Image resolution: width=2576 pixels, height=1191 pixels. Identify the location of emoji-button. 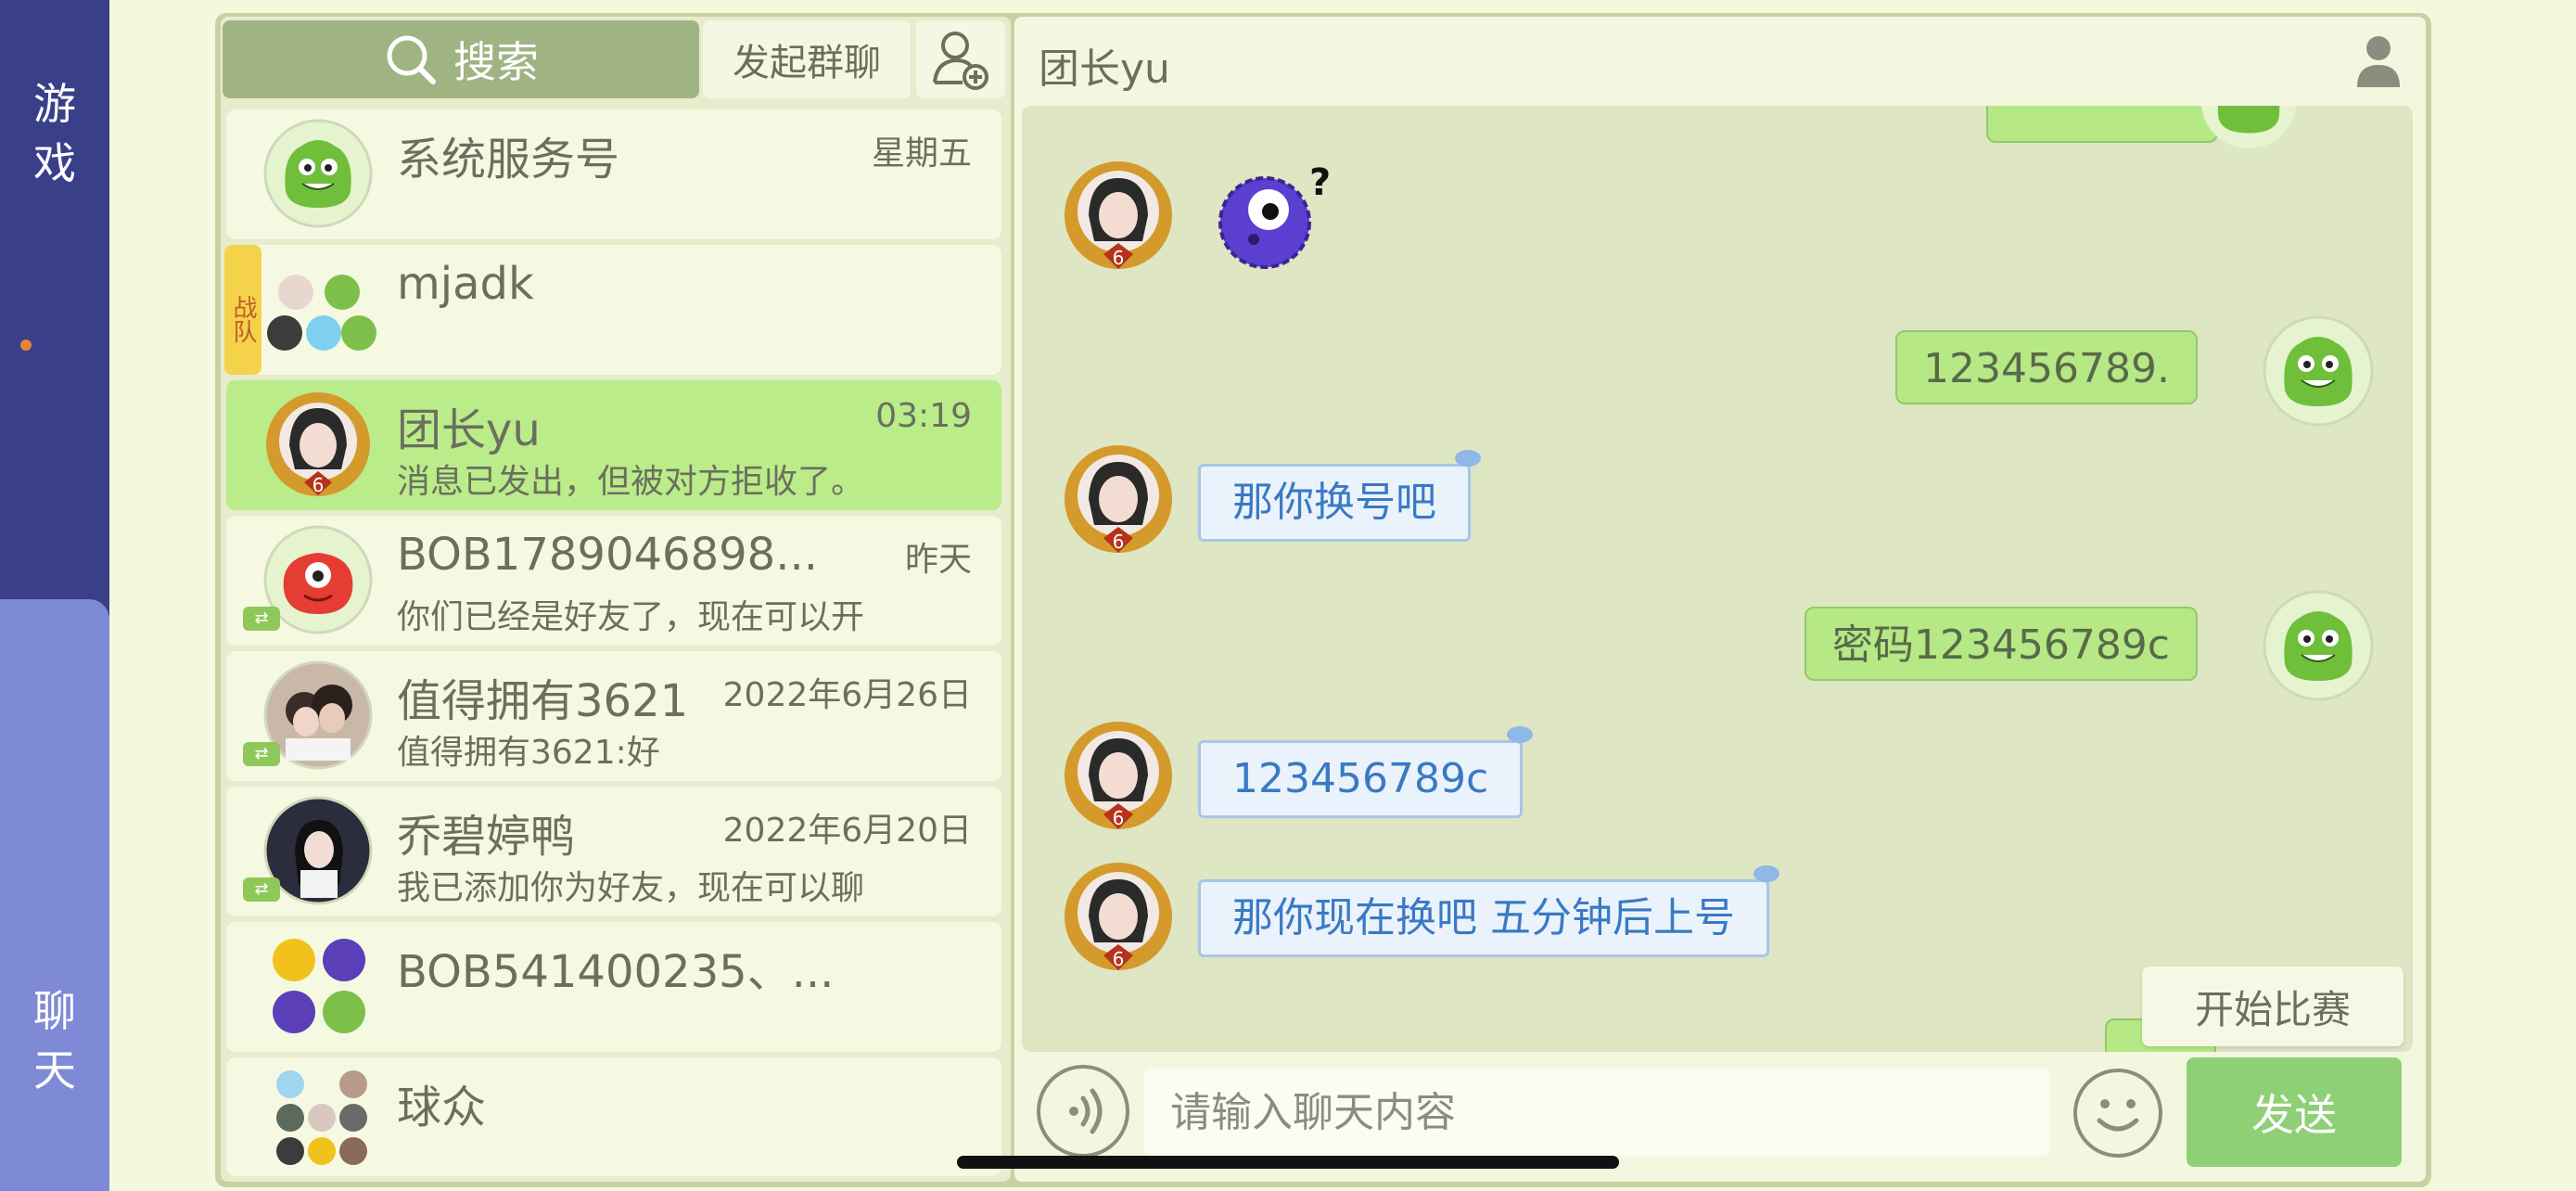
(2117, 1113).